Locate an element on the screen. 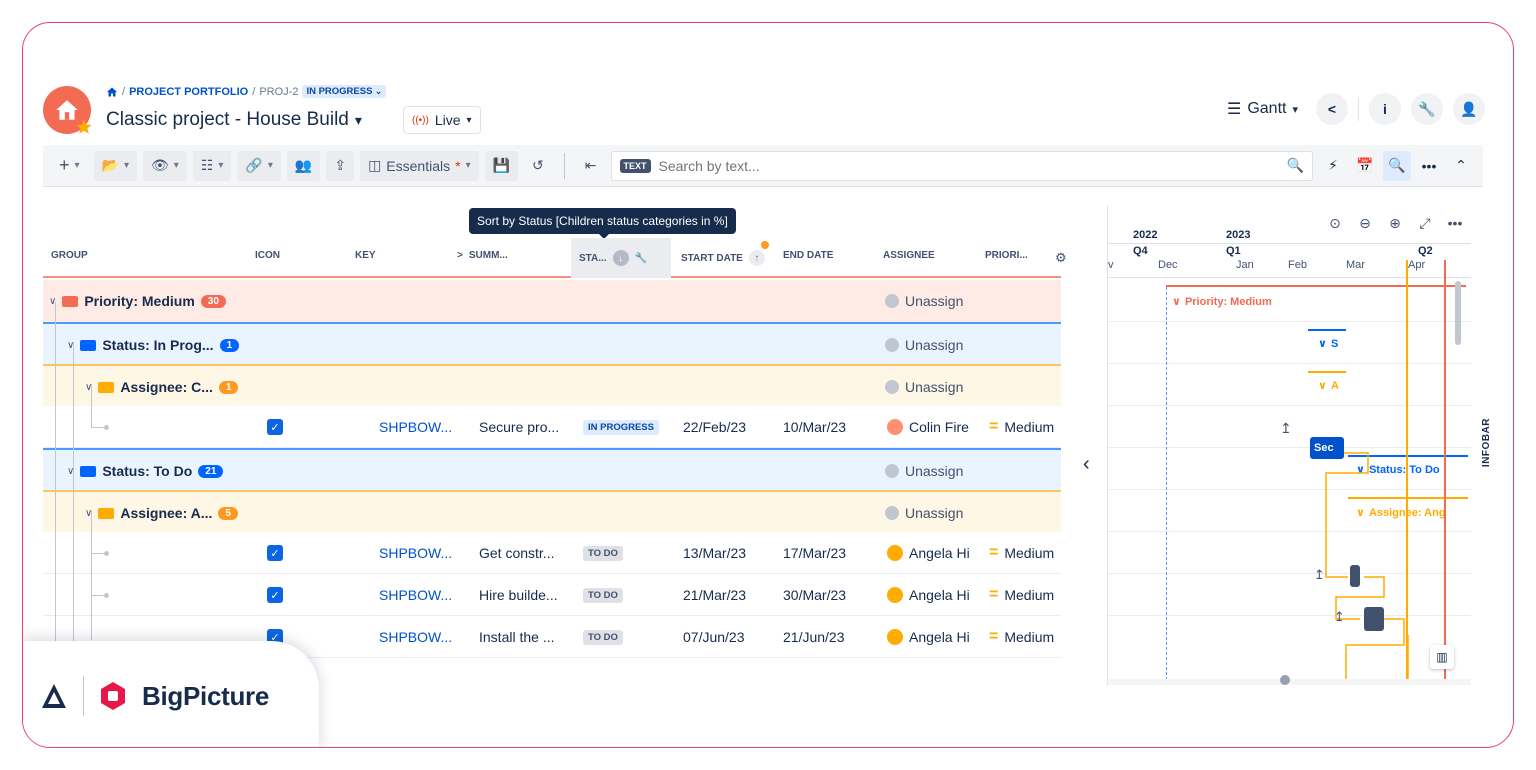 Image resolution: width=1536 pixels, height=770 pixels. bolt-icon: ⚡ is located at coordinates (1333, 166).